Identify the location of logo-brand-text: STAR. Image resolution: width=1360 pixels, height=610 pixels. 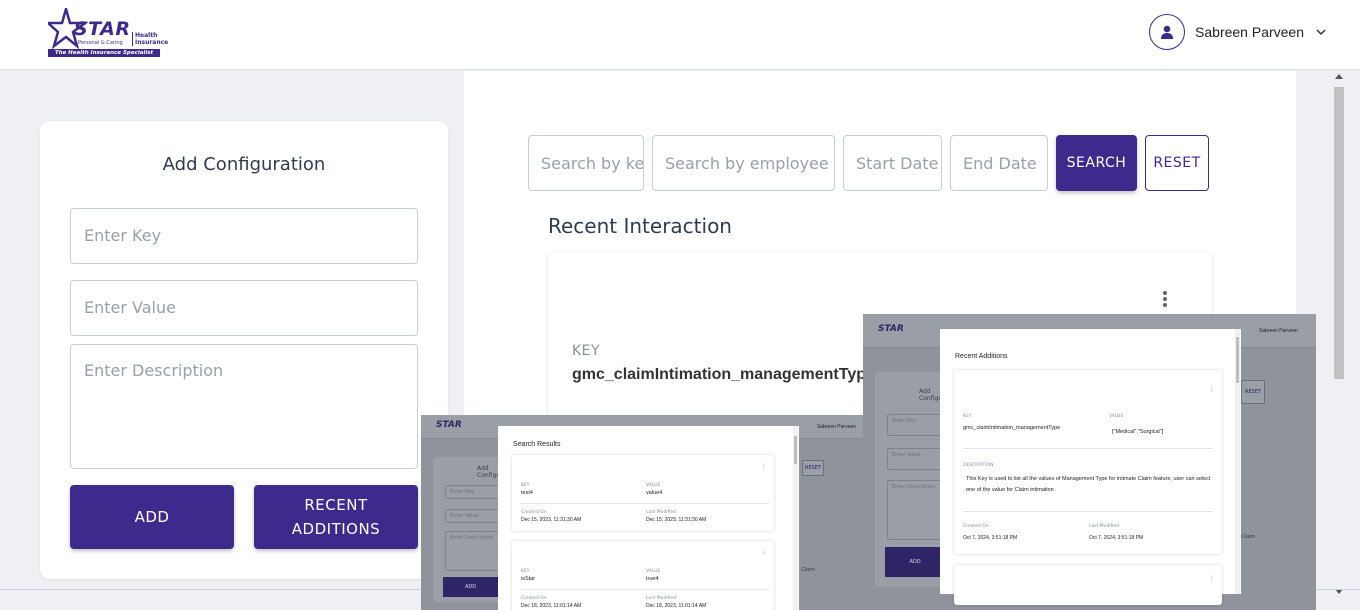
(102, 29).